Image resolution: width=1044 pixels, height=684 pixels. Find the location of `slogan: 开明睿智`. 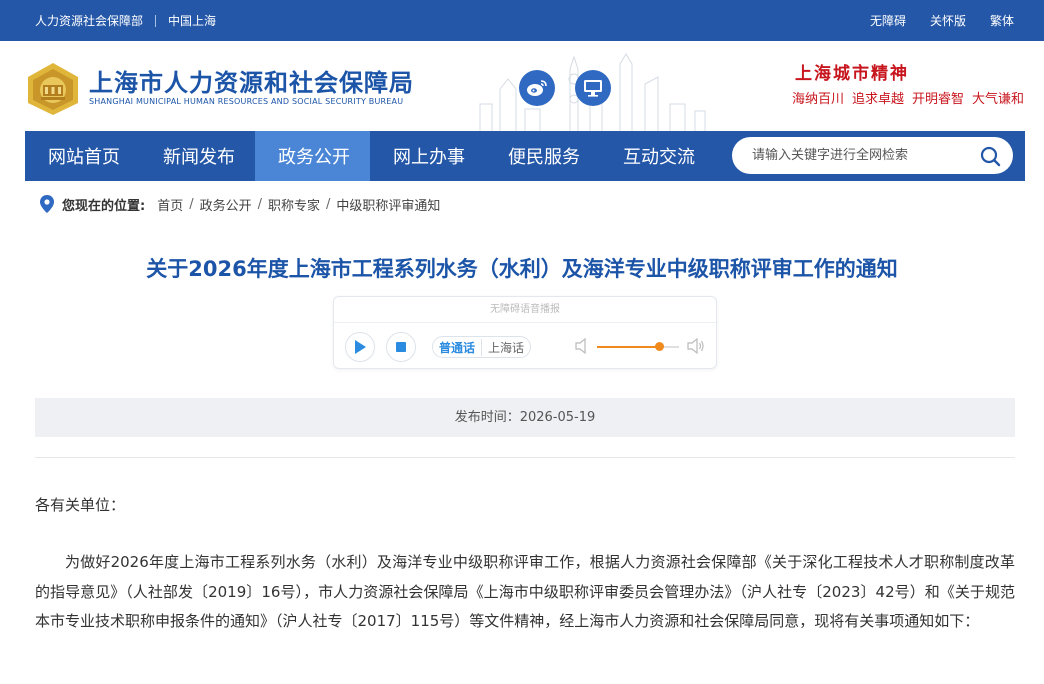

slogan: 开明睿智 is located at coordinates (937, 99).